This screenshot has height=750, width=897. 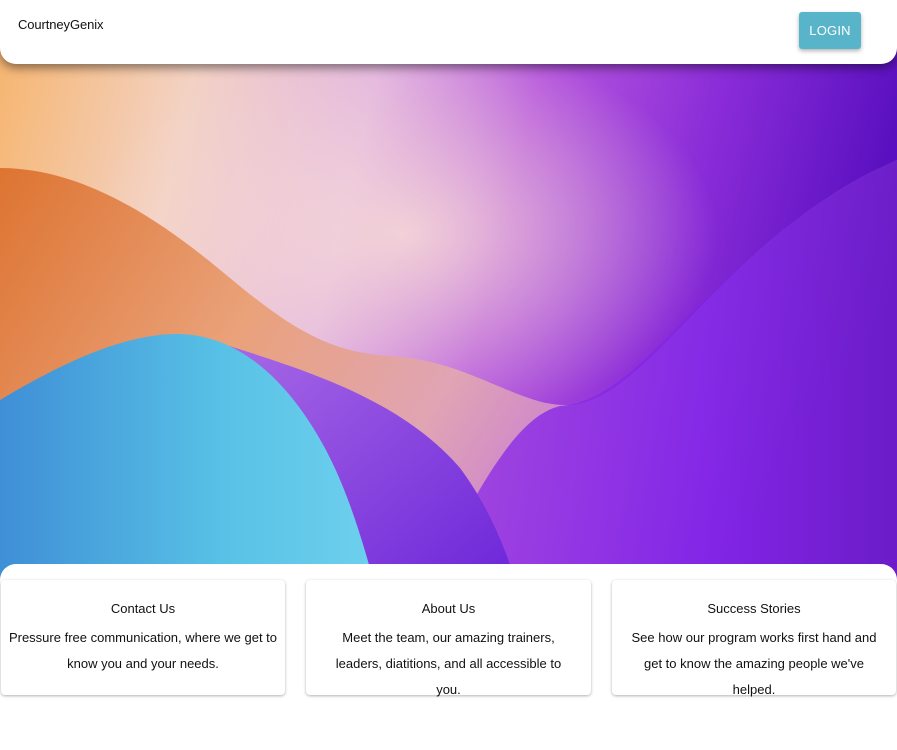 I want to click on card-title: Success Stories, so click(x=754, y=608).